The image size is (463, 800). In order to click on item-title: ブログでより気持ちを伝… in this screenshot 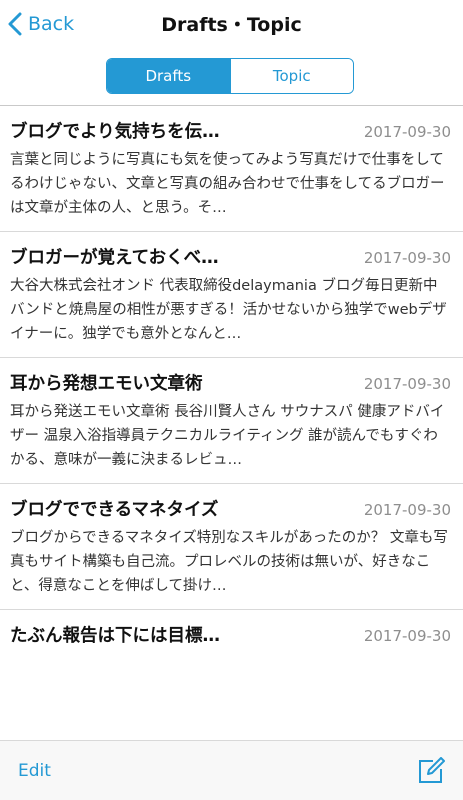, I will do `click(115, 132)`.